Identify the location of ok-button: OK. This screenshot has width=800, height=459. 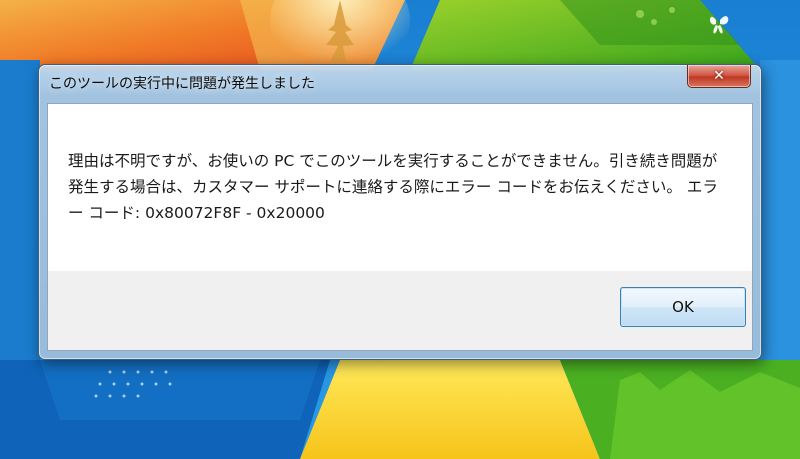
(683, 307).